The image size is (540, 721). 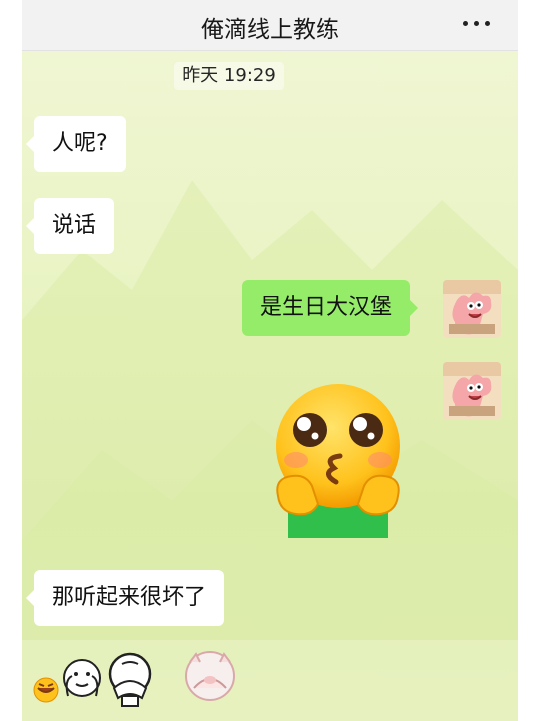 What do you see at coordinates (82, 678) in the screenshot?
I see `stickman-hands-face-icon` at bounding box center [82, 678].